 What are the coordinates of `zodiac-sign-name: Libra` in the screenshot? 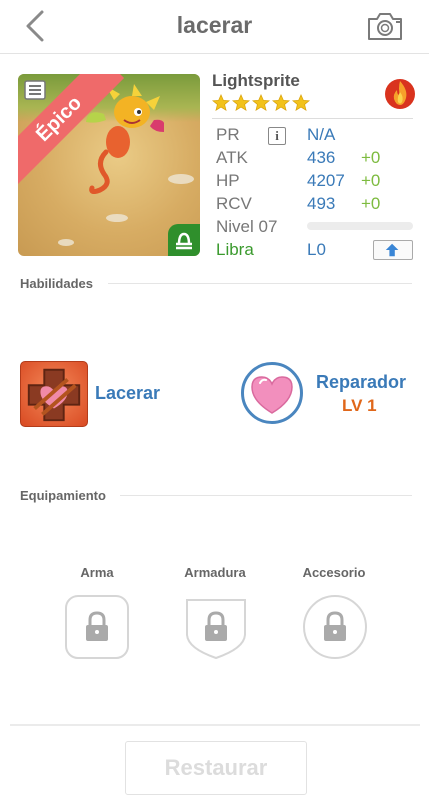 It's located at (235, 249).